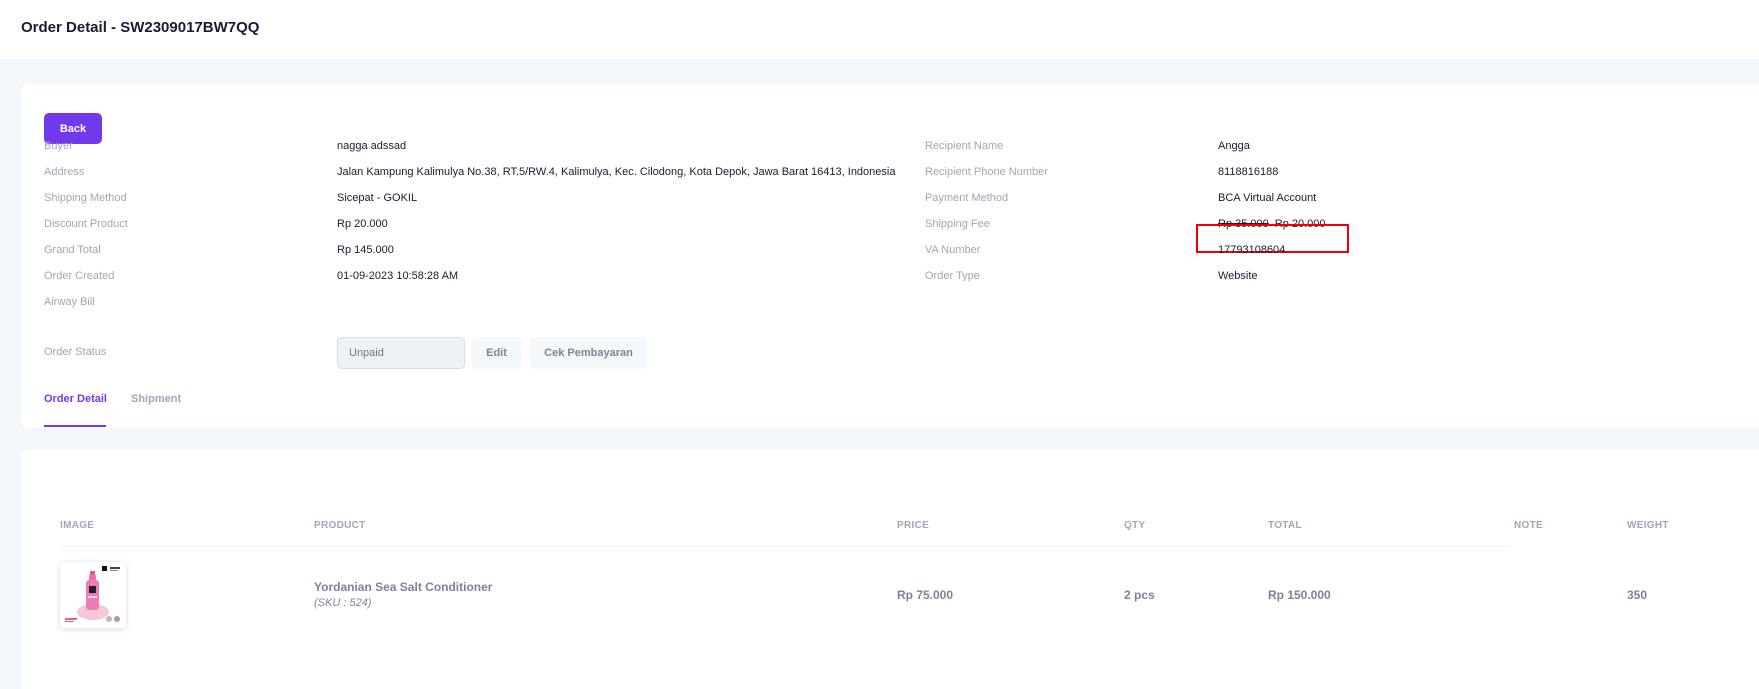 The image size is (1759, 689). Describe the element at coordinates (365, 250) in the screenshot. I see `grand-total-value: Rp 145.000` at that location.